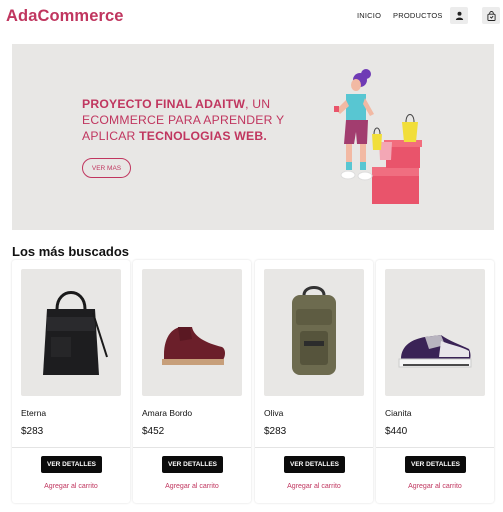 This screenshot has height=512, width=503. Describe the element at coordinates (167, 413) in the screenshot. I see `product-name: Amara Bordo` at that location.